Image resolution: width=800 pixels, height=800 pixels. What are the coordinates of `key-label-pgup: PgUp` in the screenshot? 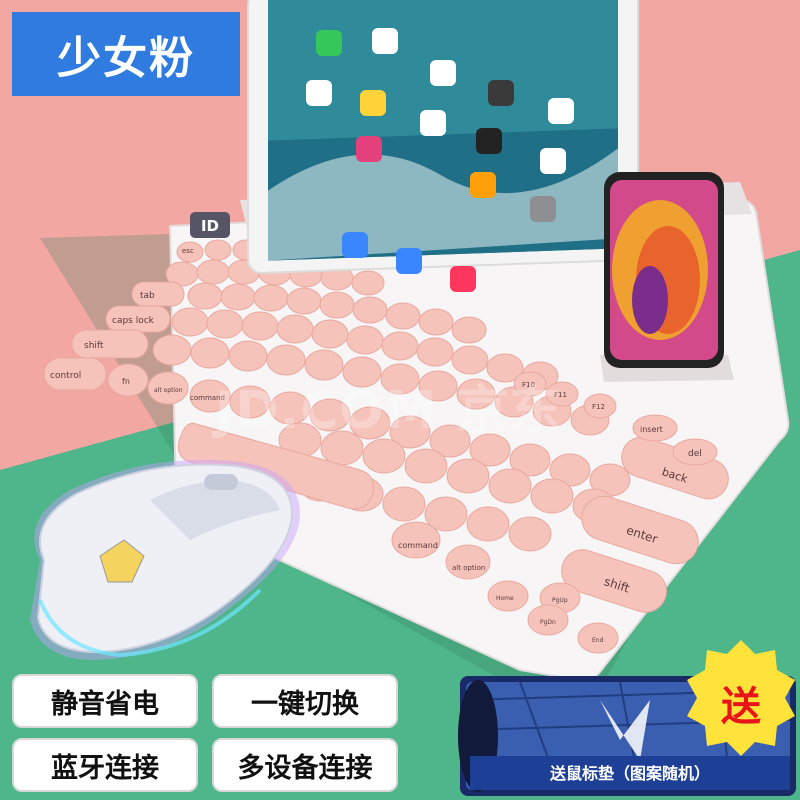 It's located at (560, 600).